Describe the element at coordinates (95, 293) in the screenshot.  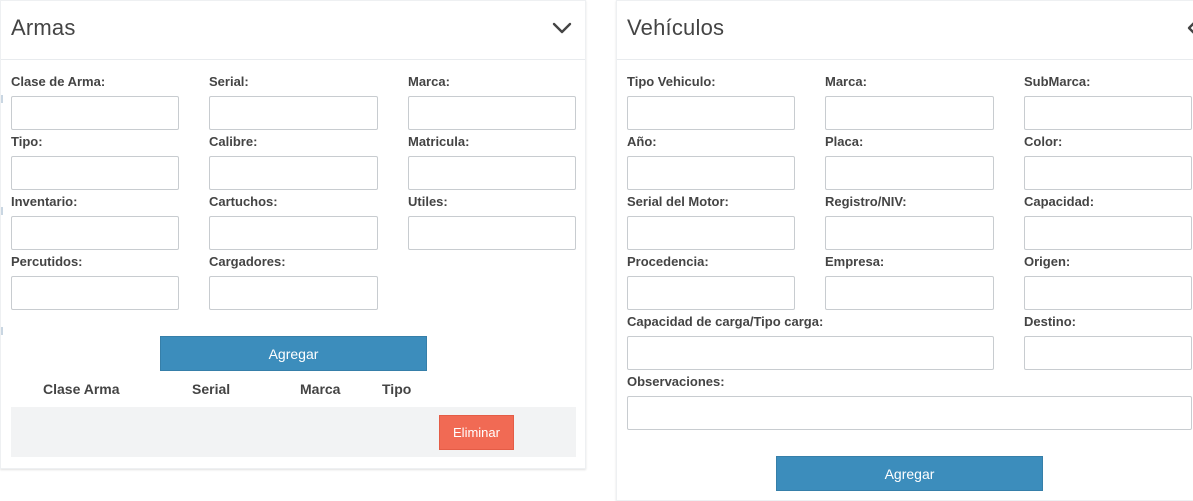
I see `percutidos-input` at that location.